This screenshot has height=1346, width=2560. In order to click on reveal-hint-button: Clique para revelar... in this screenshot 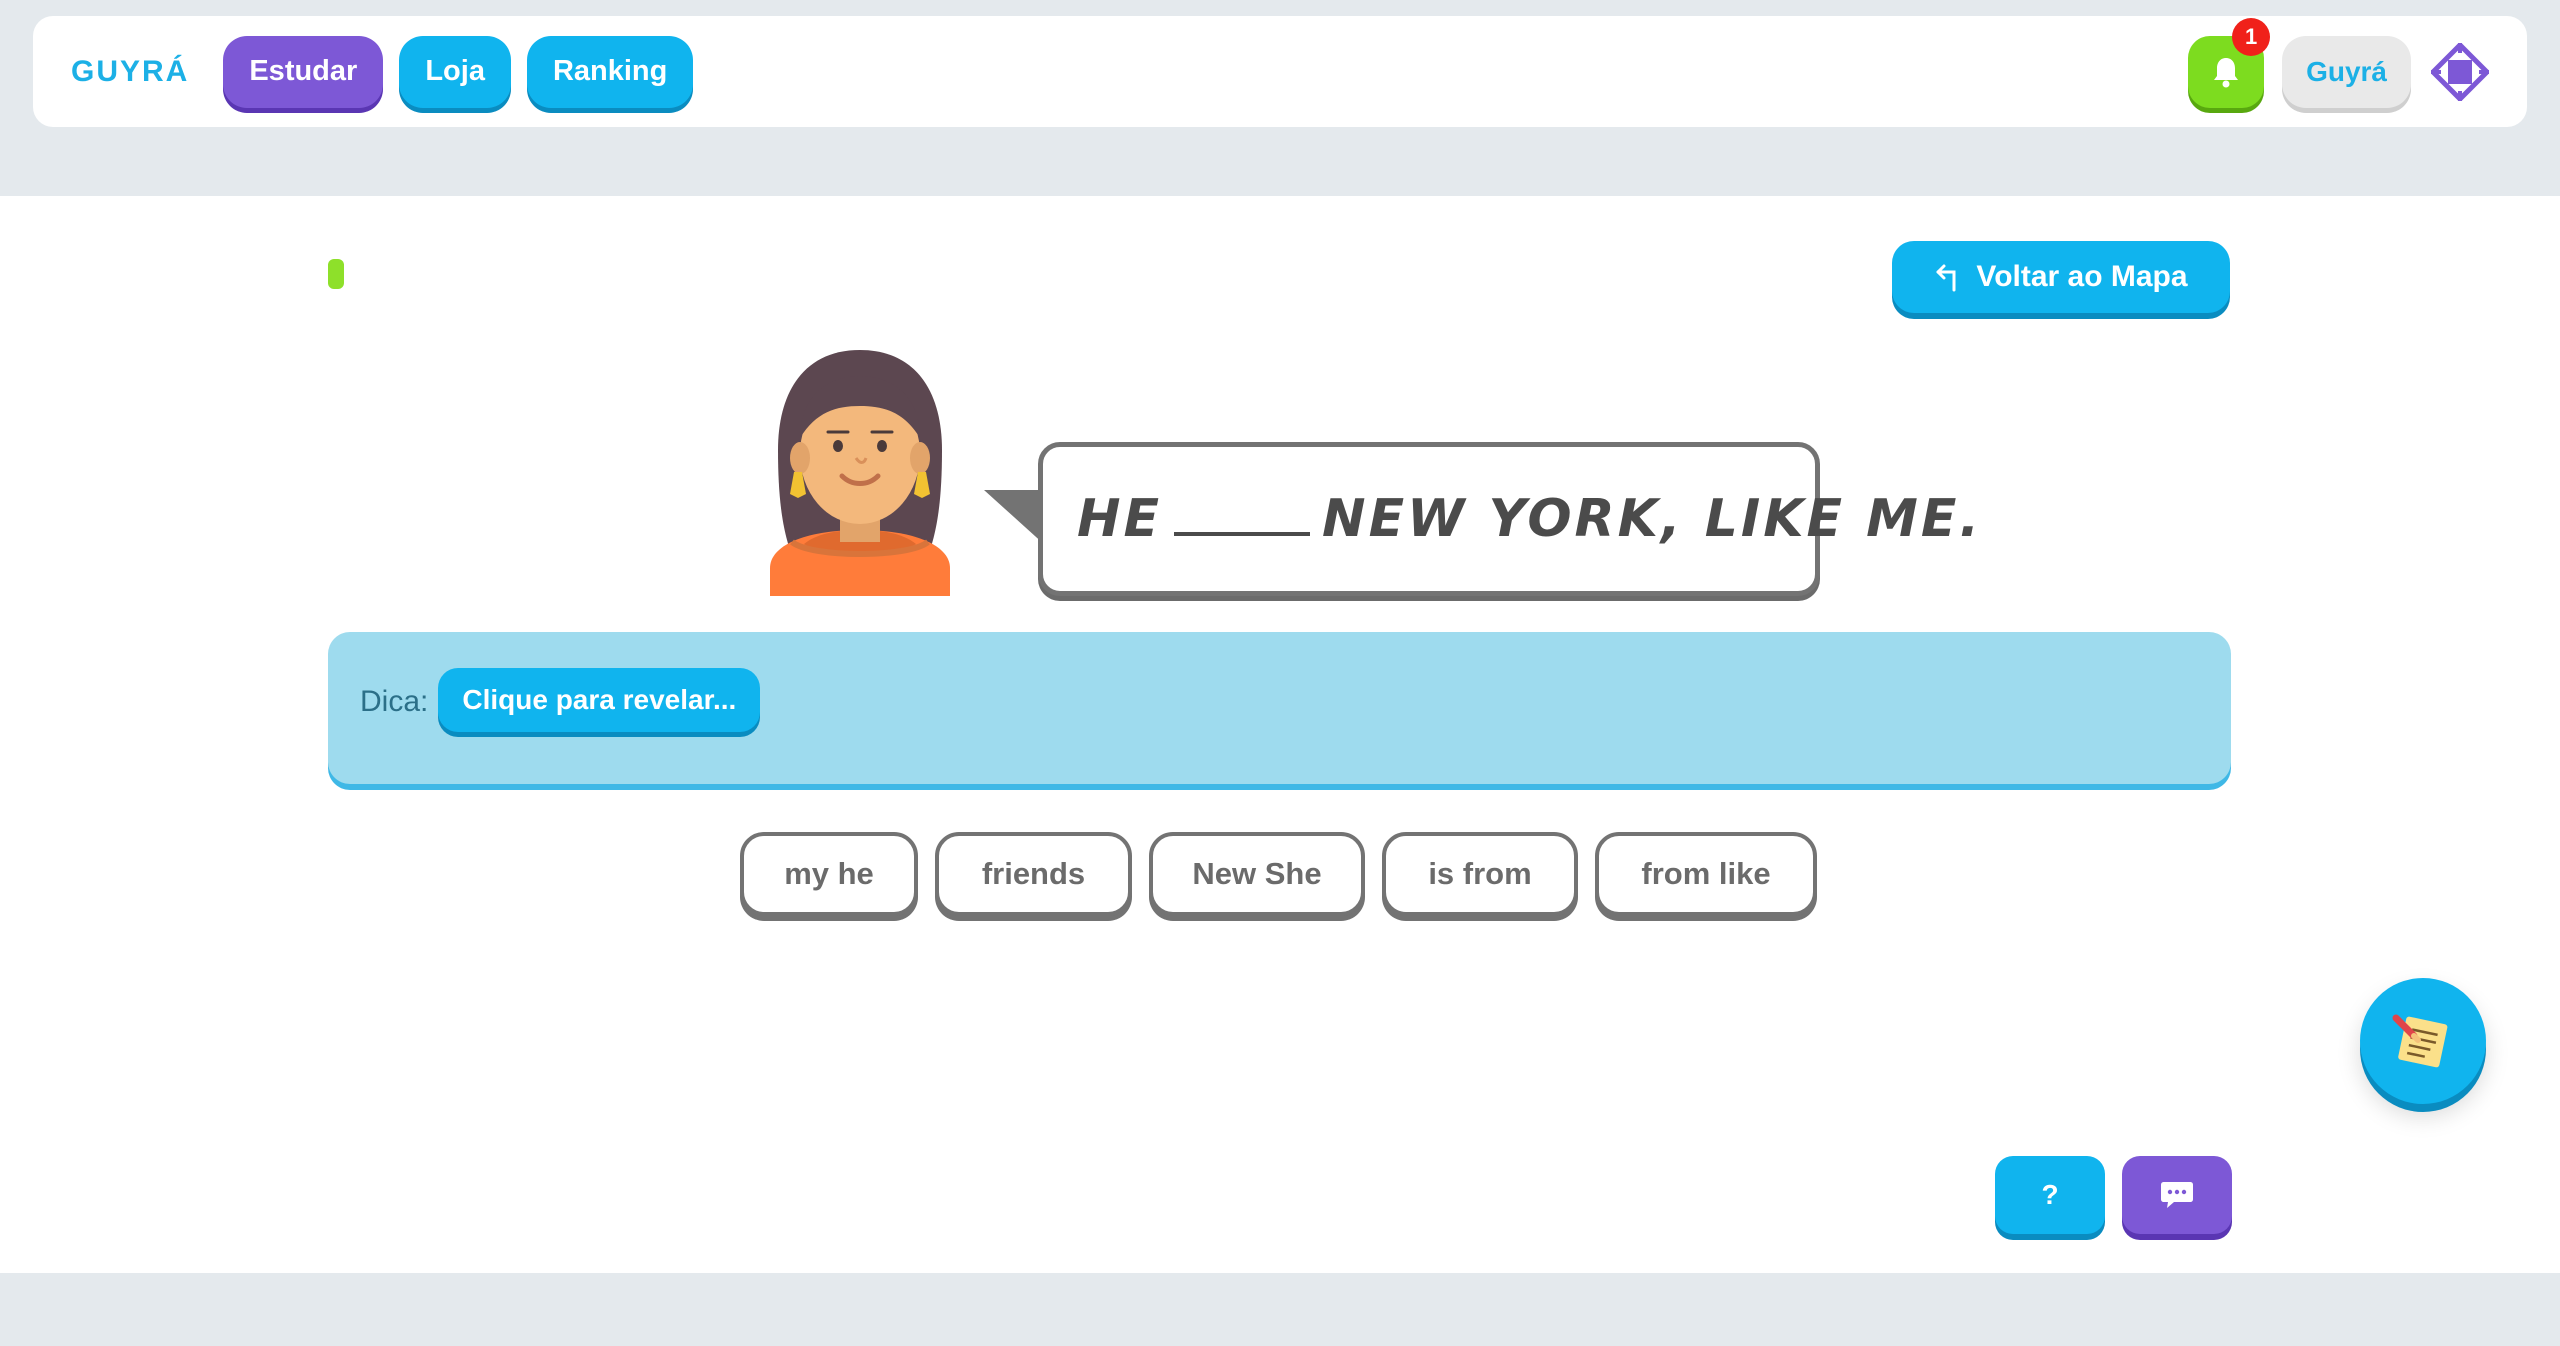, I will do `click(599, 700)`.